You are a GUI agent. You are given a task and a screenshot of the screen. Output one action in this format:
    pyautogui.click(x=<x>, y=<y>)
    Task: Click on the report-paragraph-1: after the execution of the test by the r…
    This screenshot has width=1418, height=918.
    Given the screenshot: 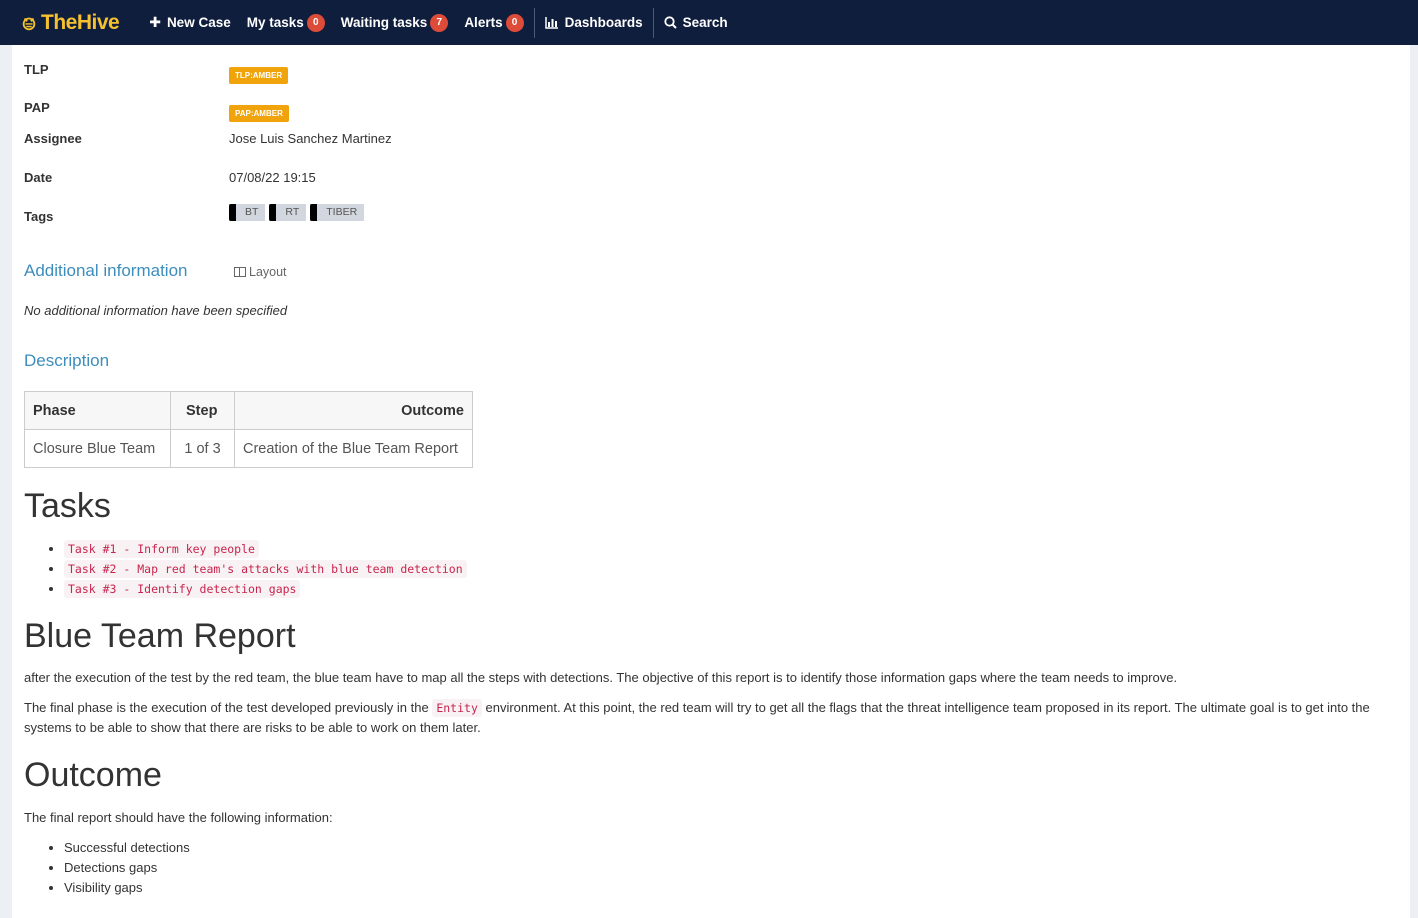 What is the action you would take?
    pyautogui.click(x=601, y=677)
    